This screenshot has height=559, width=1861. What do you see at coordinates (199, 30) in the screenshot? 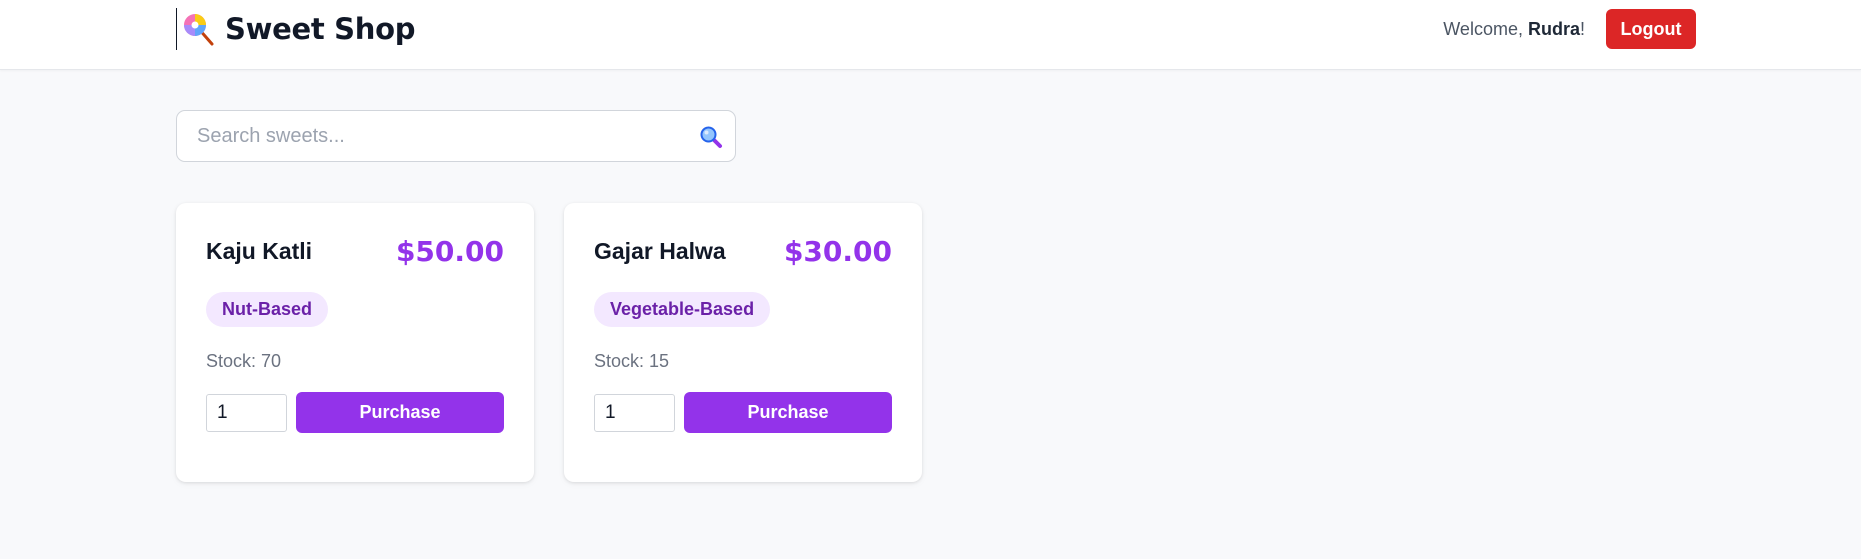
I see `lollipop-icon` at bounding box center [199, 30].